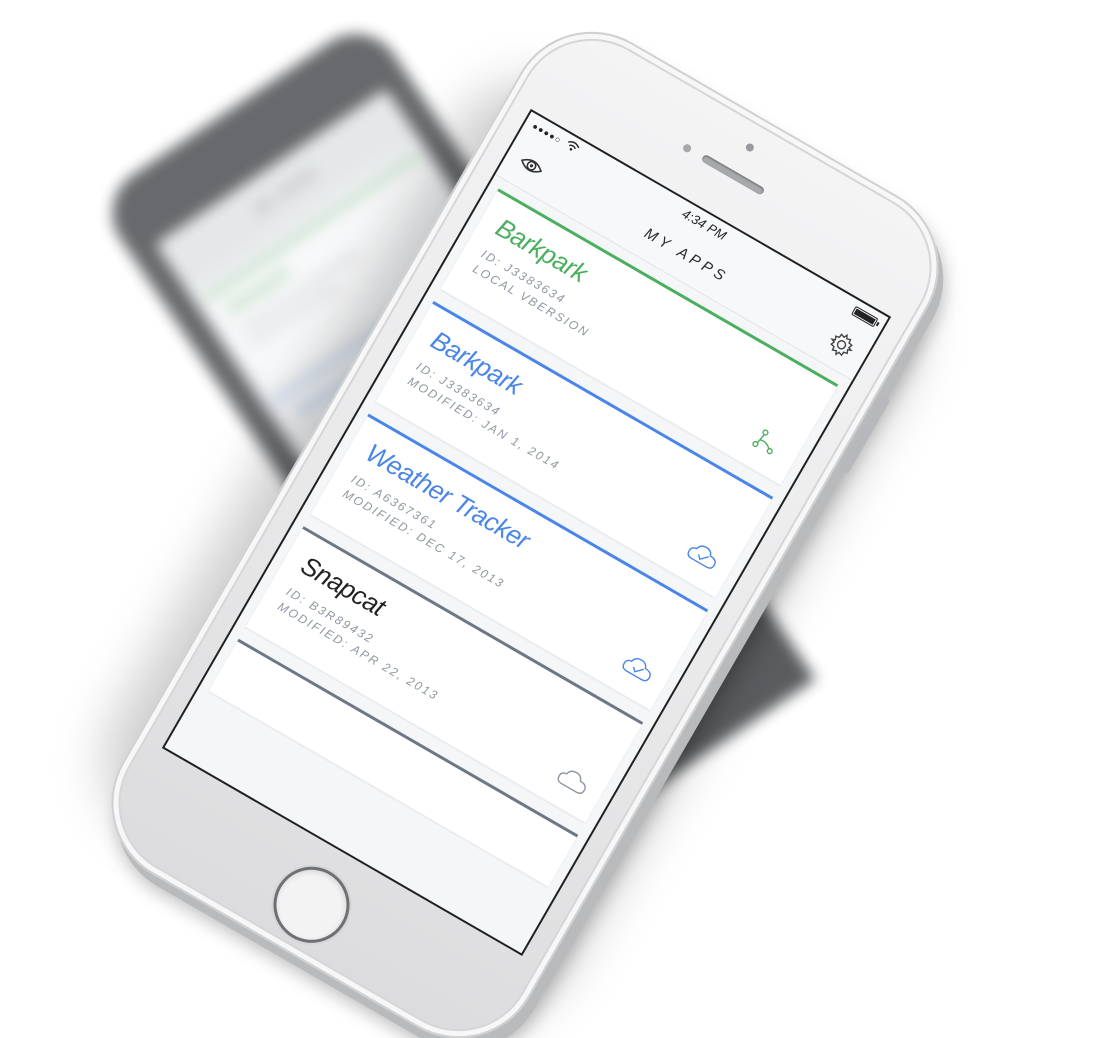 This screenshot has width=1110, height=1038. Describe the element at coordinates (864, 316) in the screenshot. I see `battery-fill` at that location.